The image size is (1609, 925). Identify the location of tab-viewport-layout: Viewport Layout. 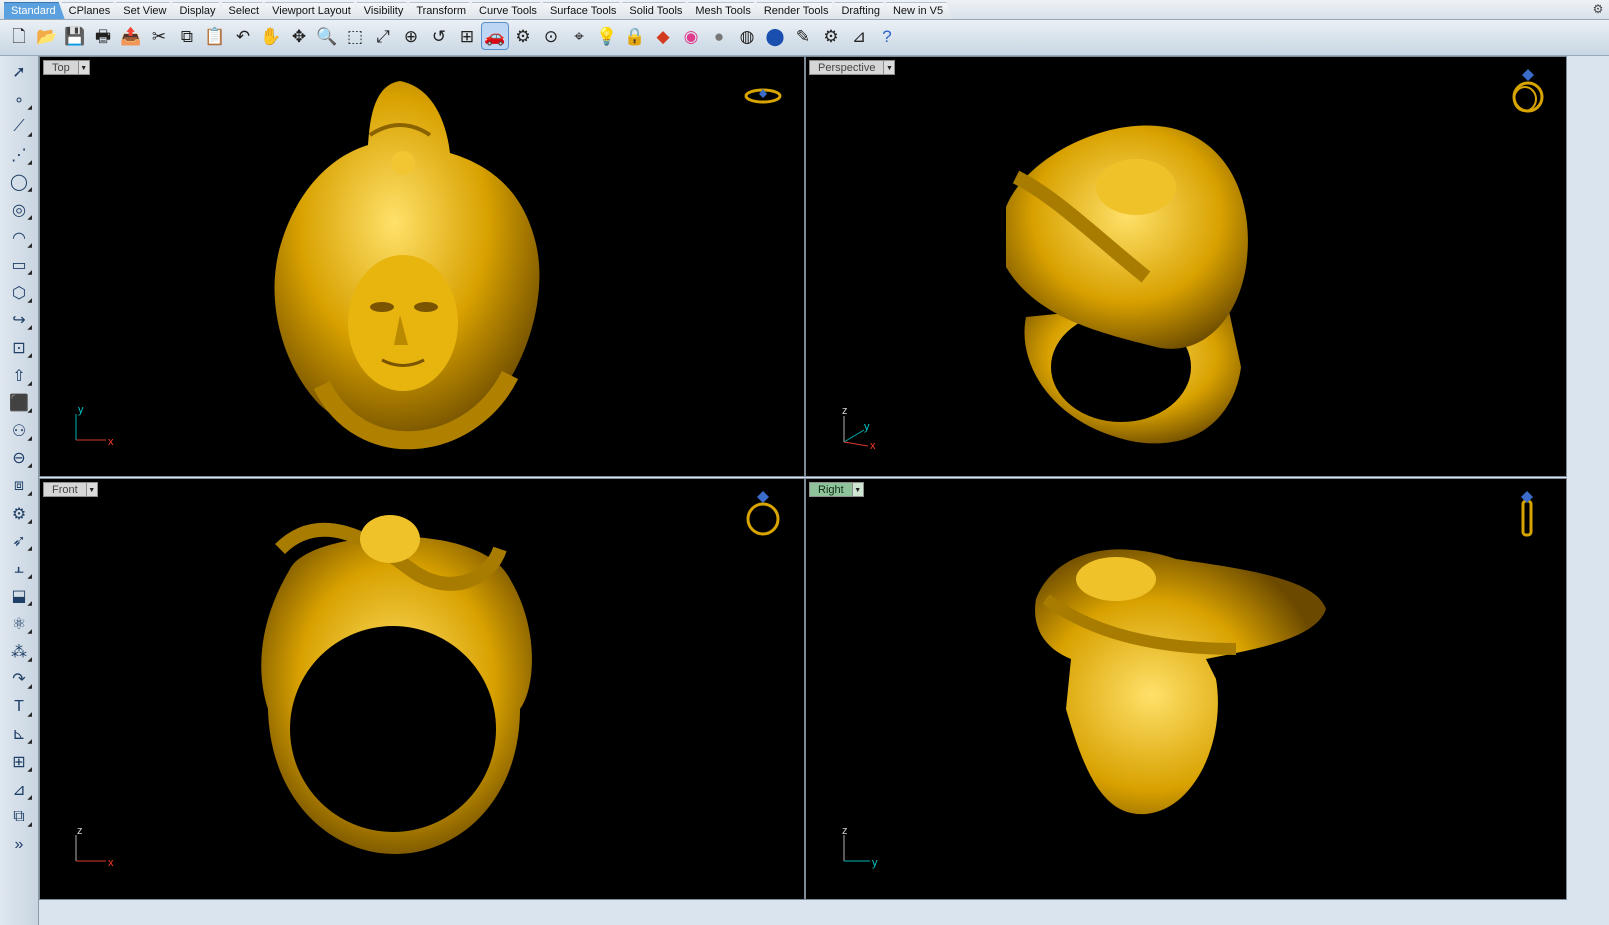
(312, 10).